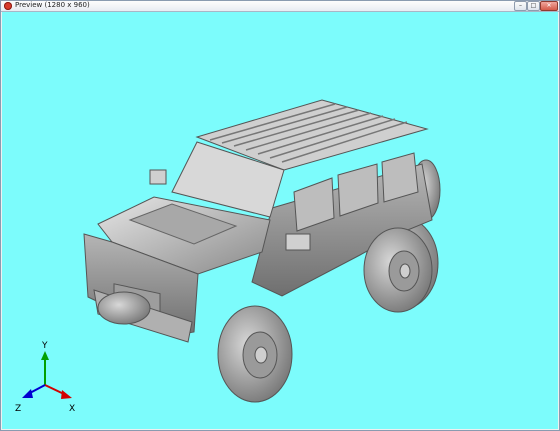 Image resolution: width=560 pixels, height=431 pixels. I want to click on close-button: ✕, so click(549, 6).